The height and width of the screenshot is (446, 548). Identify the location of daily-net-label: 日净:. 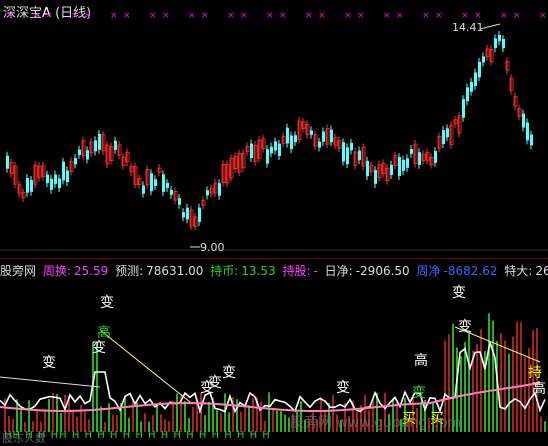
(338, 271).